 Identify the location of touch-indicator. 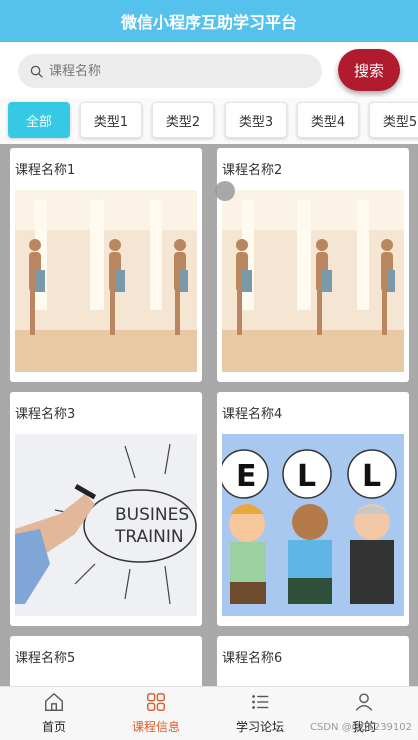
(225, 191).